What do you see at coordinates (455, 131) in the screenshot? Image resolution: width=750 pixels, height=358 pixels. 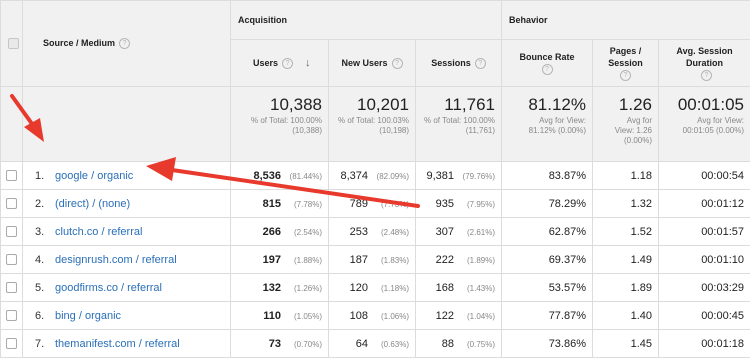 I see `total-sessions-sub: (11,761)` at bounding box center [455, 131].